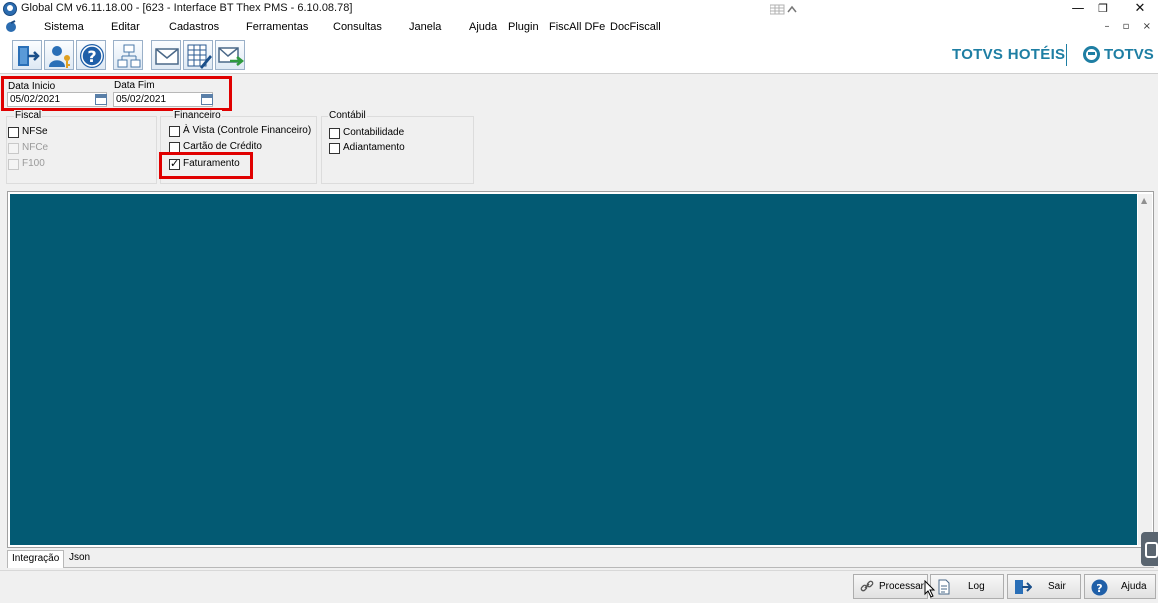  Describe the element at coordinates (10, 9) in the screenshot. I see `app-icon` at that location.